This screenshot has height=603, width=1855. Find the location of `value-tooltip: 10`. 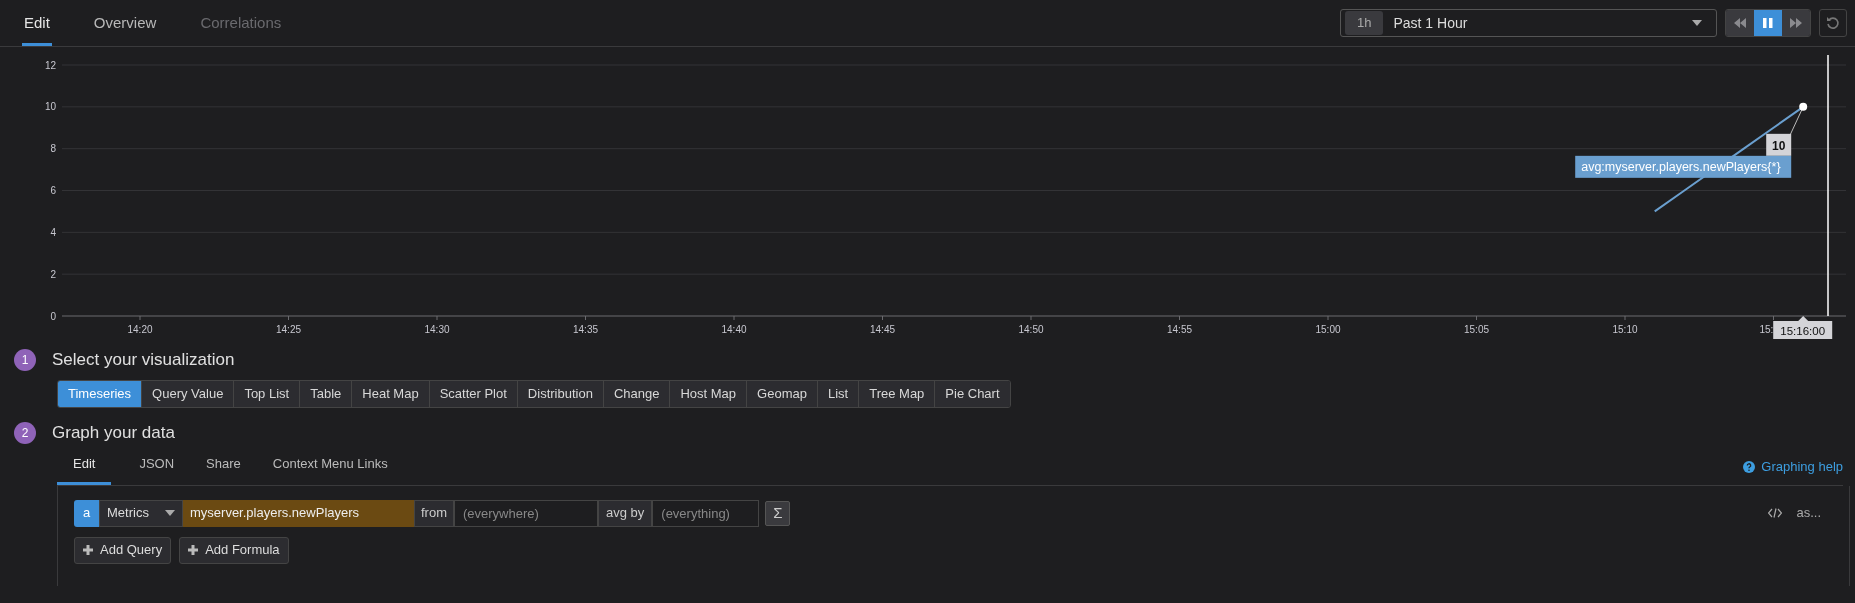

value-tooltip: 10 is located at coordinates (1779, 144).